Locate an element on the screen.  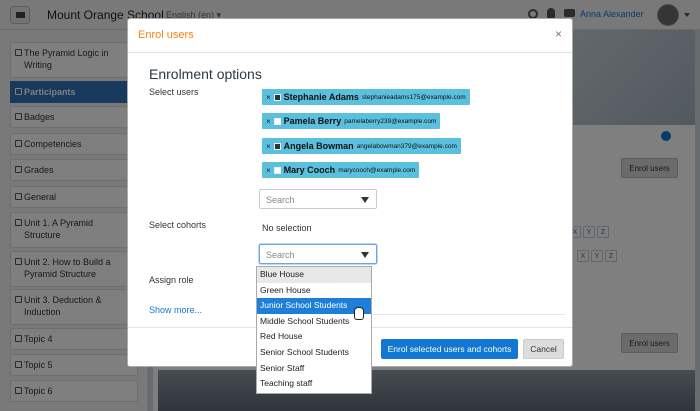
select-users-label: Select users is located at coordinates (174, 92).